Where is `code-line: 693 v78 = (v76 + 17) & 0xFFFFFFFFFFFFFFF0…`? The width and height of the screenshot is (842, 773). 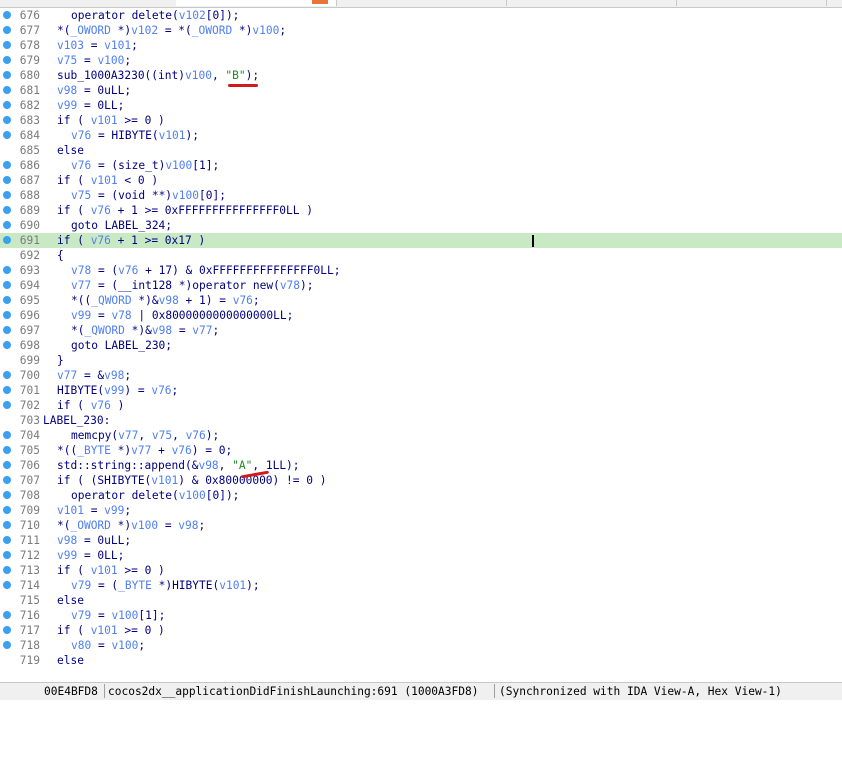 code-line: 693 v78 = (v76 + 17) & 0xFFFFFFFFFFFFFFF0… is located at coordinates (421, 270).